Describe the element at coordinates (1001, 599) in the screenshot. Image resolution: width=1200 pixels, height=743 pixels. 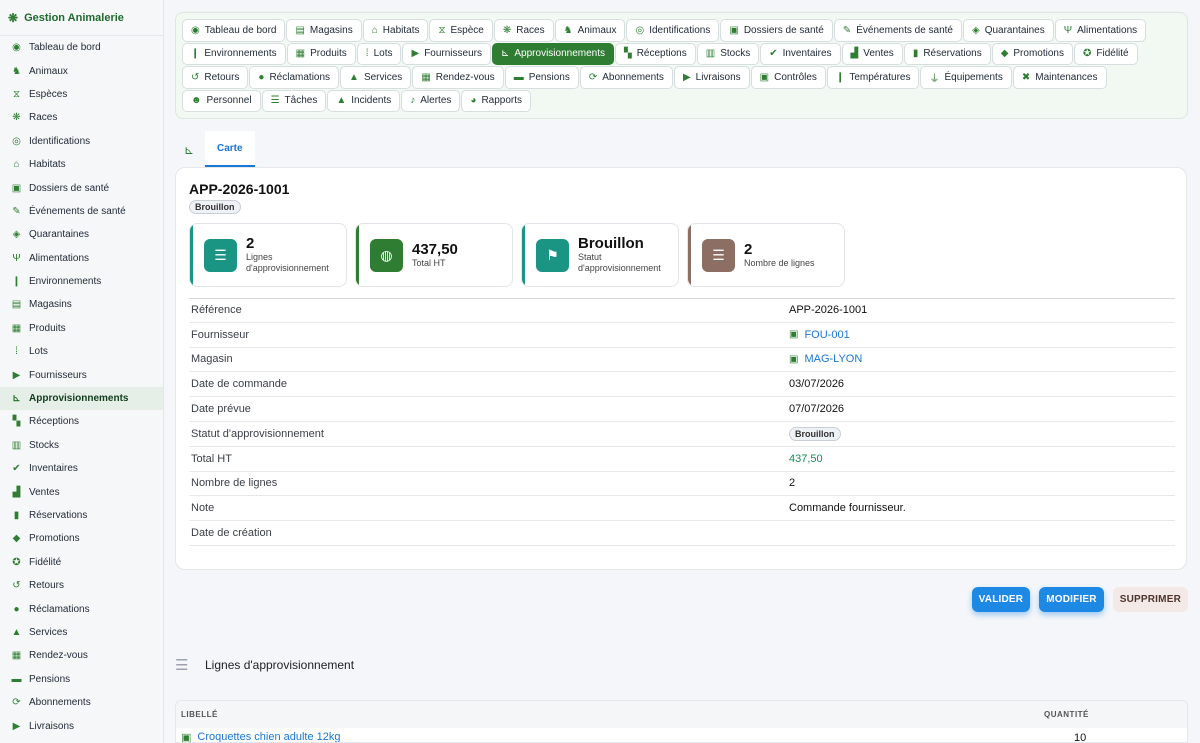
I see `validate-button: VALIDER` at that location.